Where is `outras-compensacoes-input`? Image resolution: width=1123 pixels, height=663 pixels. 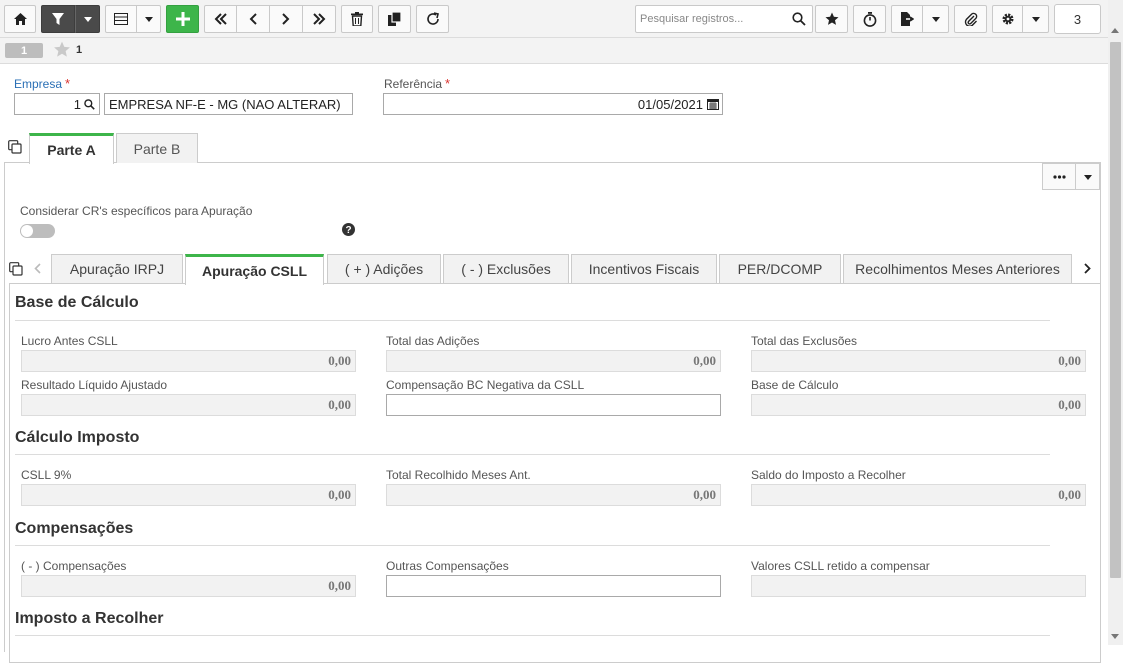
outras-compensacoes-input is located at coordinates (553, 586).